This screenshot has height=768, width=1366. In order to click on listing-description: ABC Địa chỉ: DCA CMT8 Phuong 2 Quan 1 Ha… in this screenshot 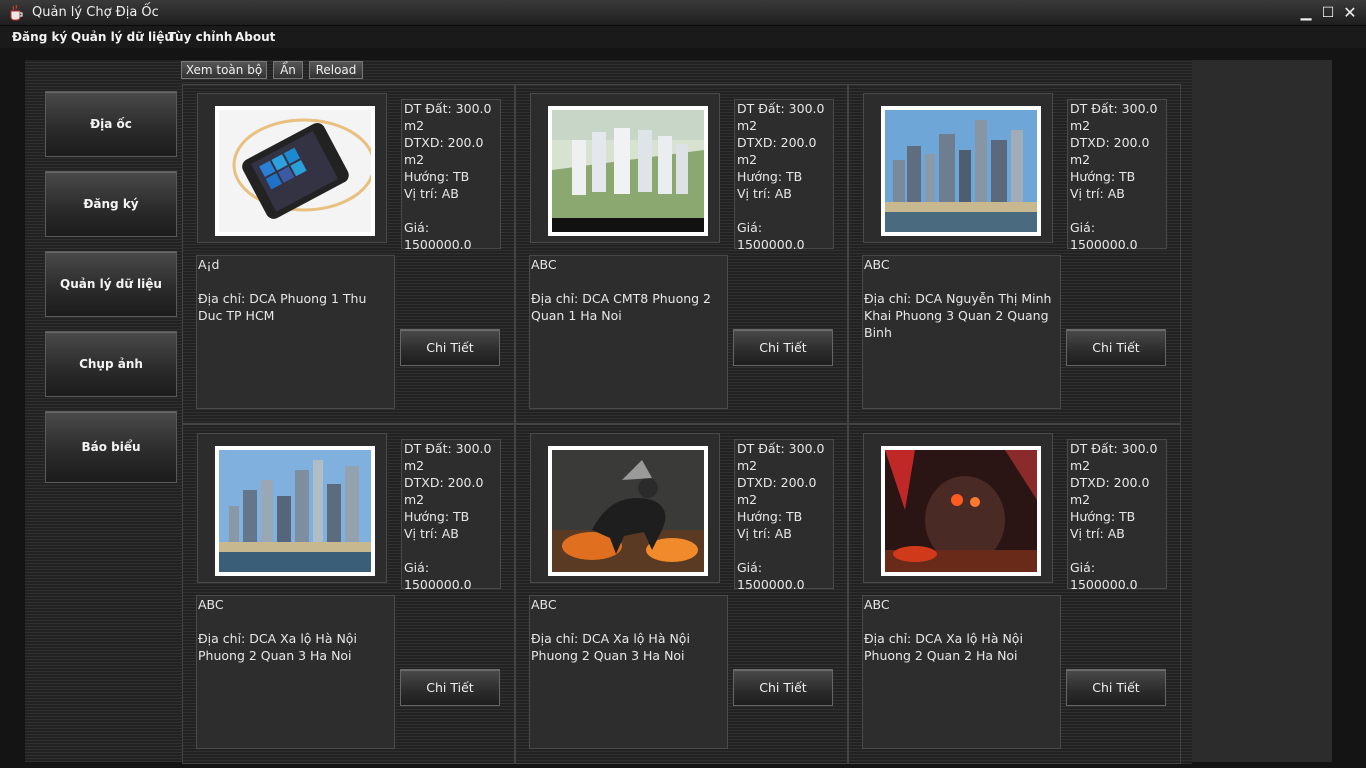, I will do `click(628, 332)`.